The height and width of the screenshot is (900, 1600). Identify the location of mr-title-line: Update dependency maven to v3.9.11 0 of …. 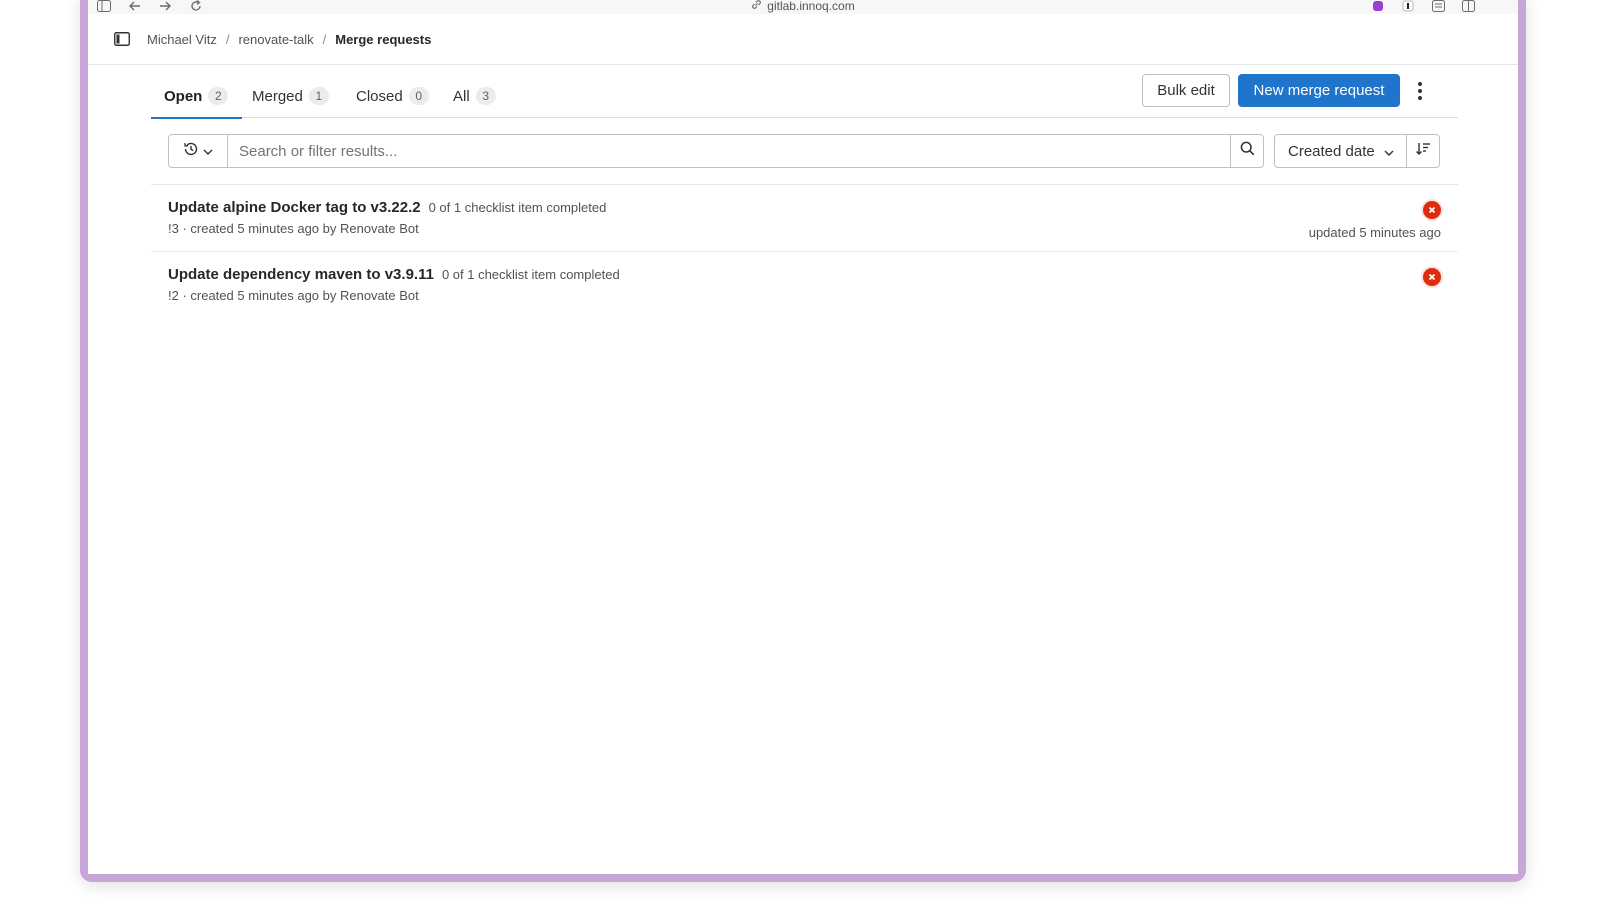
(394, 274).